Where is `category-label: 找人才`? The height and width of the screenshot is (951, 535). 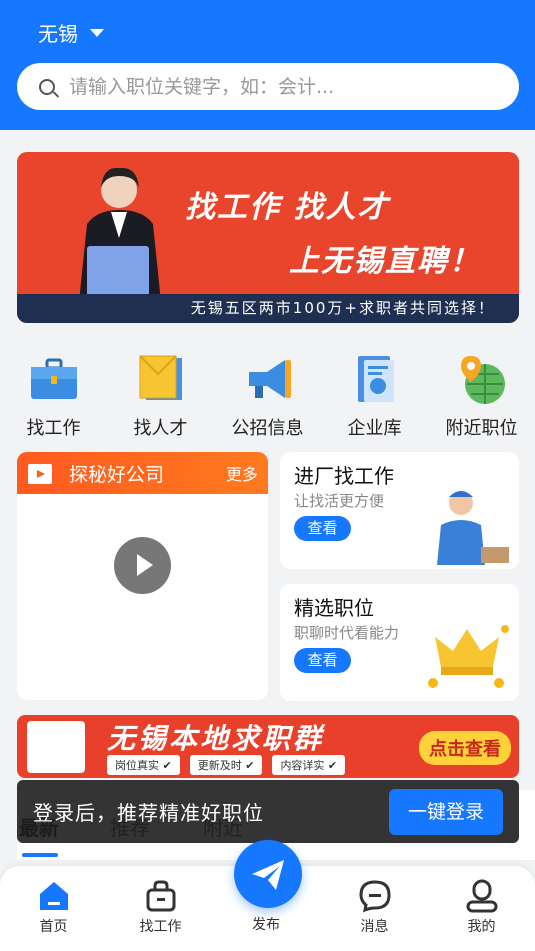 category-label: 找人才 is located at coordinates (160, 428).